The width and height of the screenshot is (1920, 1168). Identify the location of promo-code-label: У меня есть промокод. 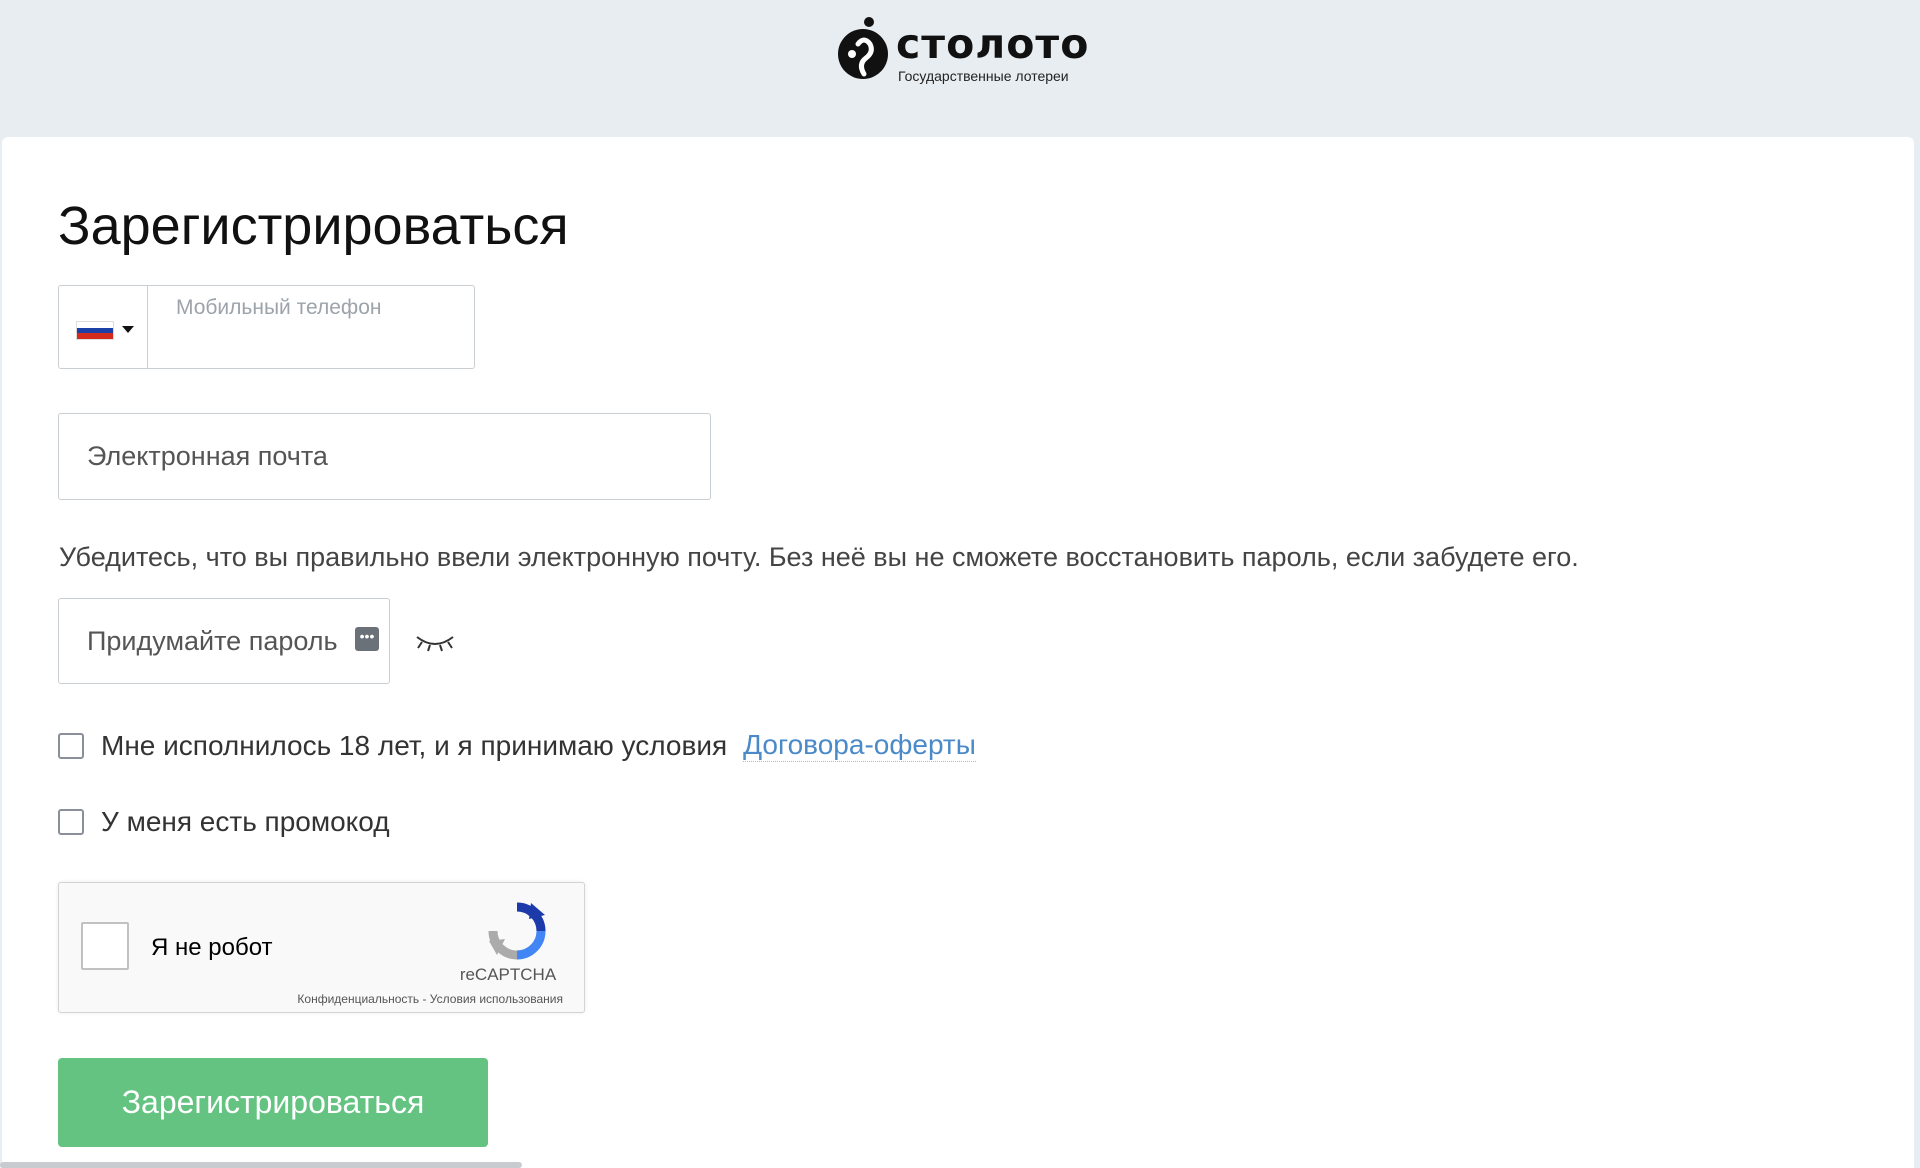
(245, 821).